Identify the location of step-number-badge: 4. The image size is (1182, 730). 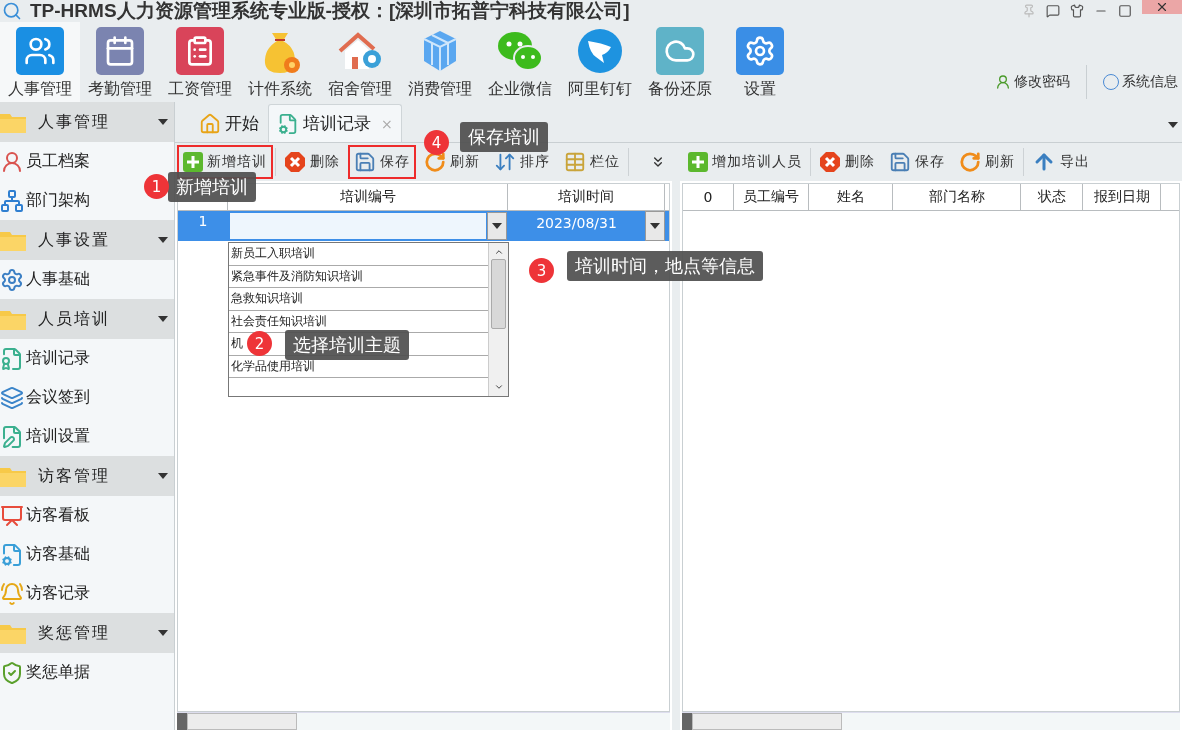
(436, 142).